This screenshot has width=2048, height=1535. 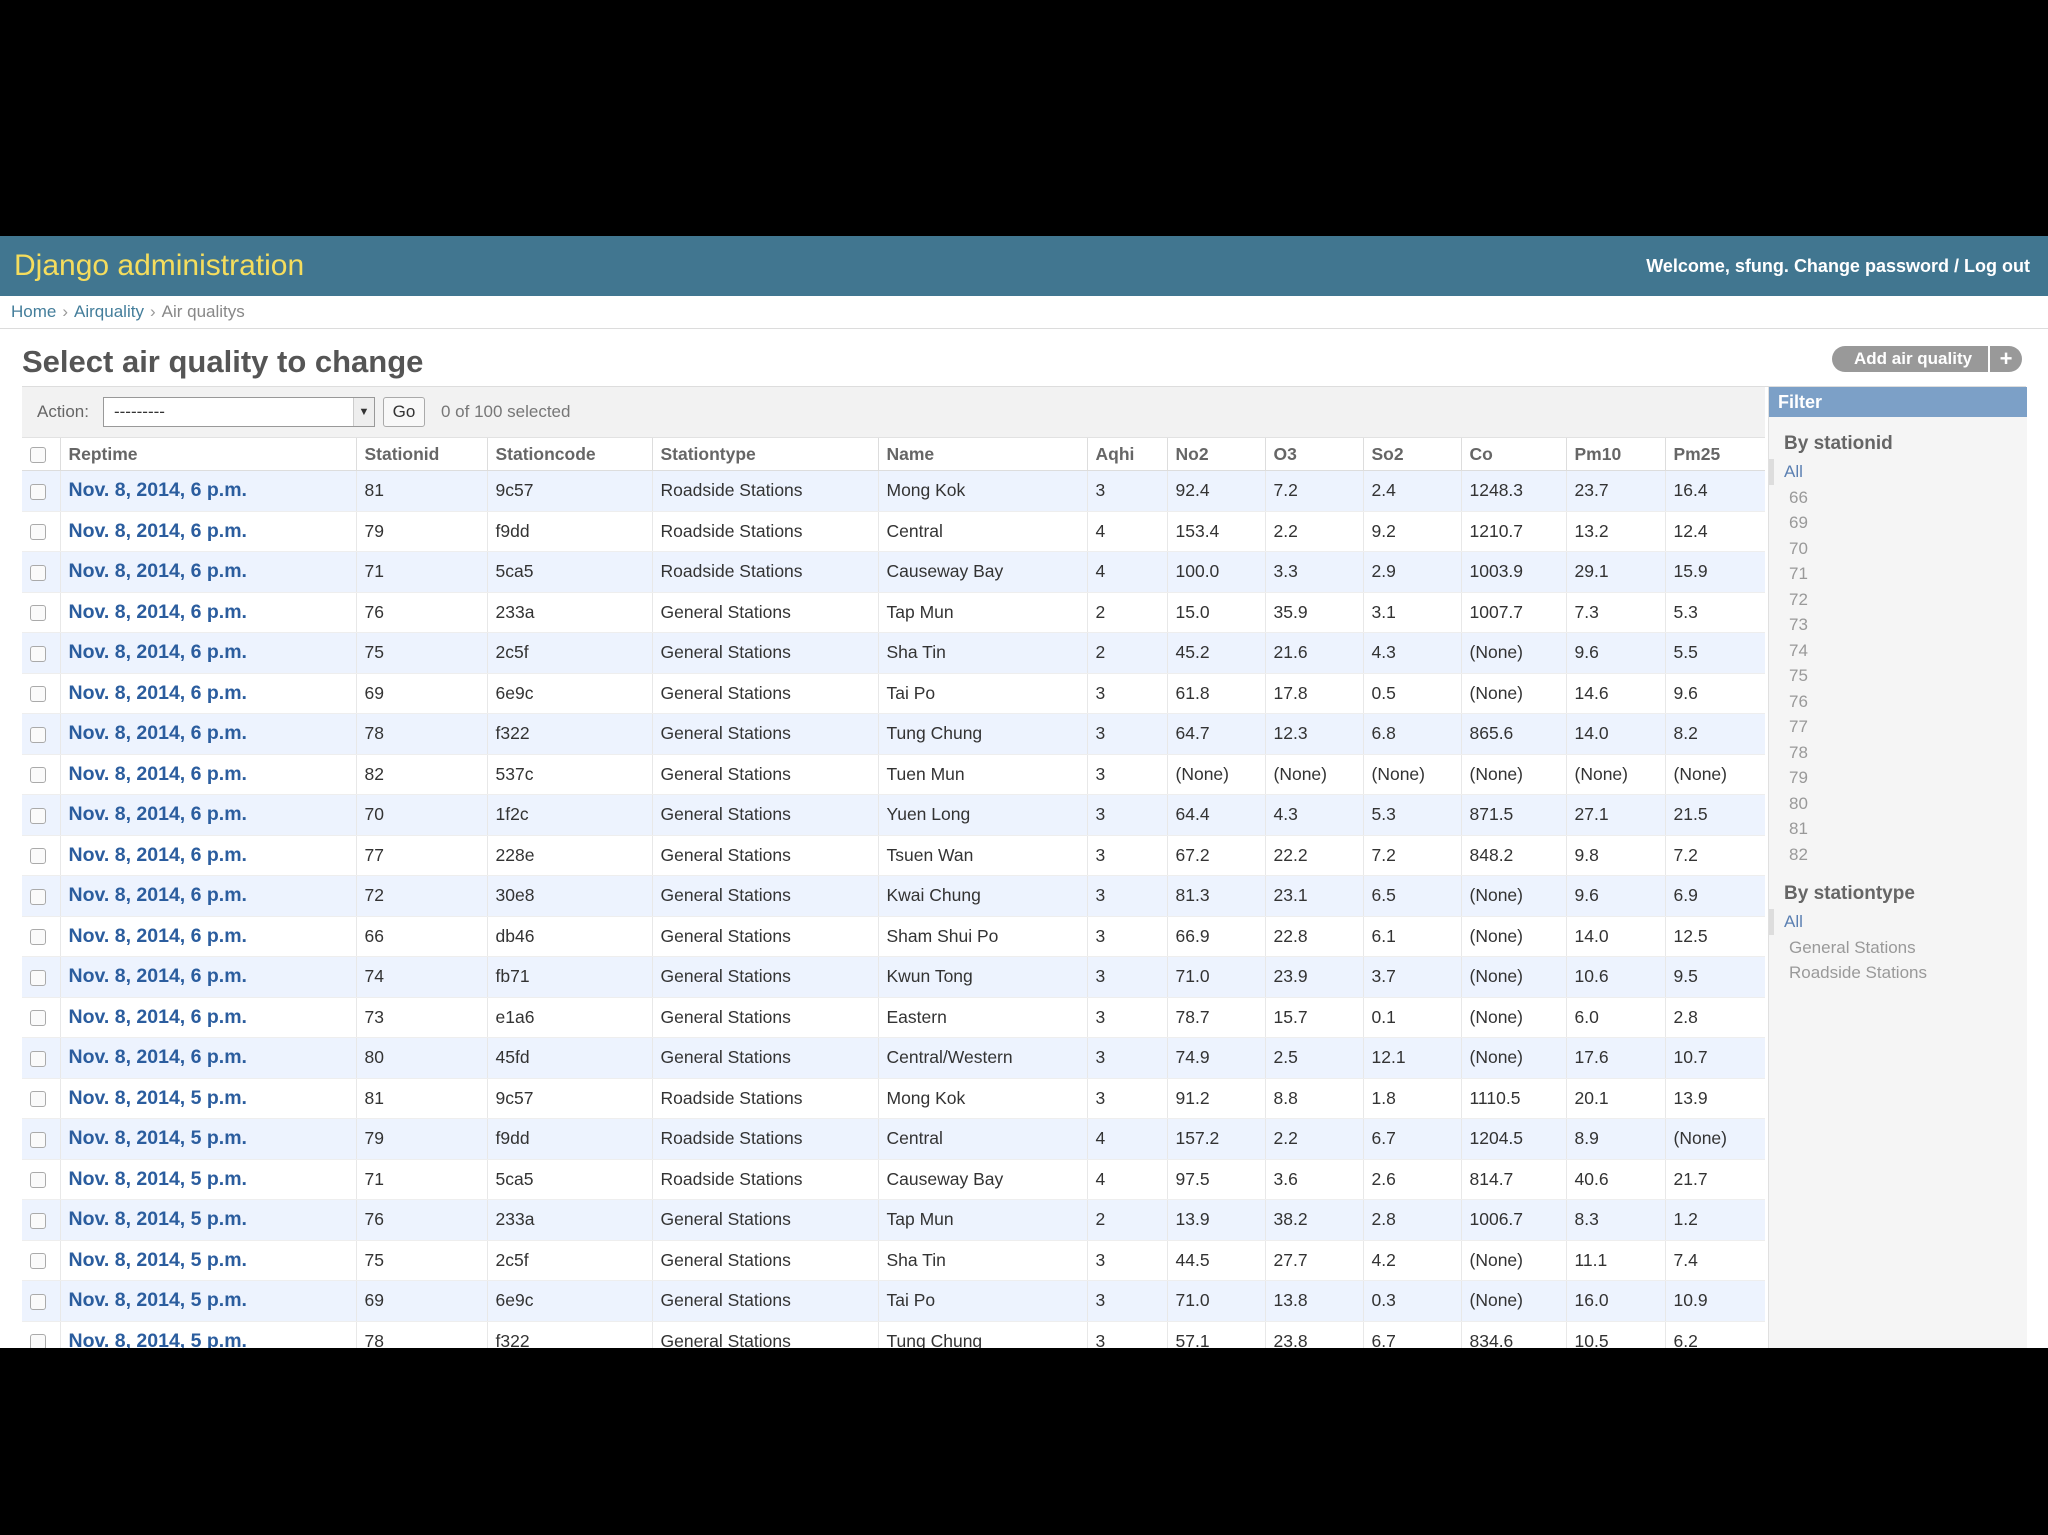 What do you see at coordinates (1898, 855) in the screenshot?
I see `filter-option: 82` at bounding box center [1898, 855].